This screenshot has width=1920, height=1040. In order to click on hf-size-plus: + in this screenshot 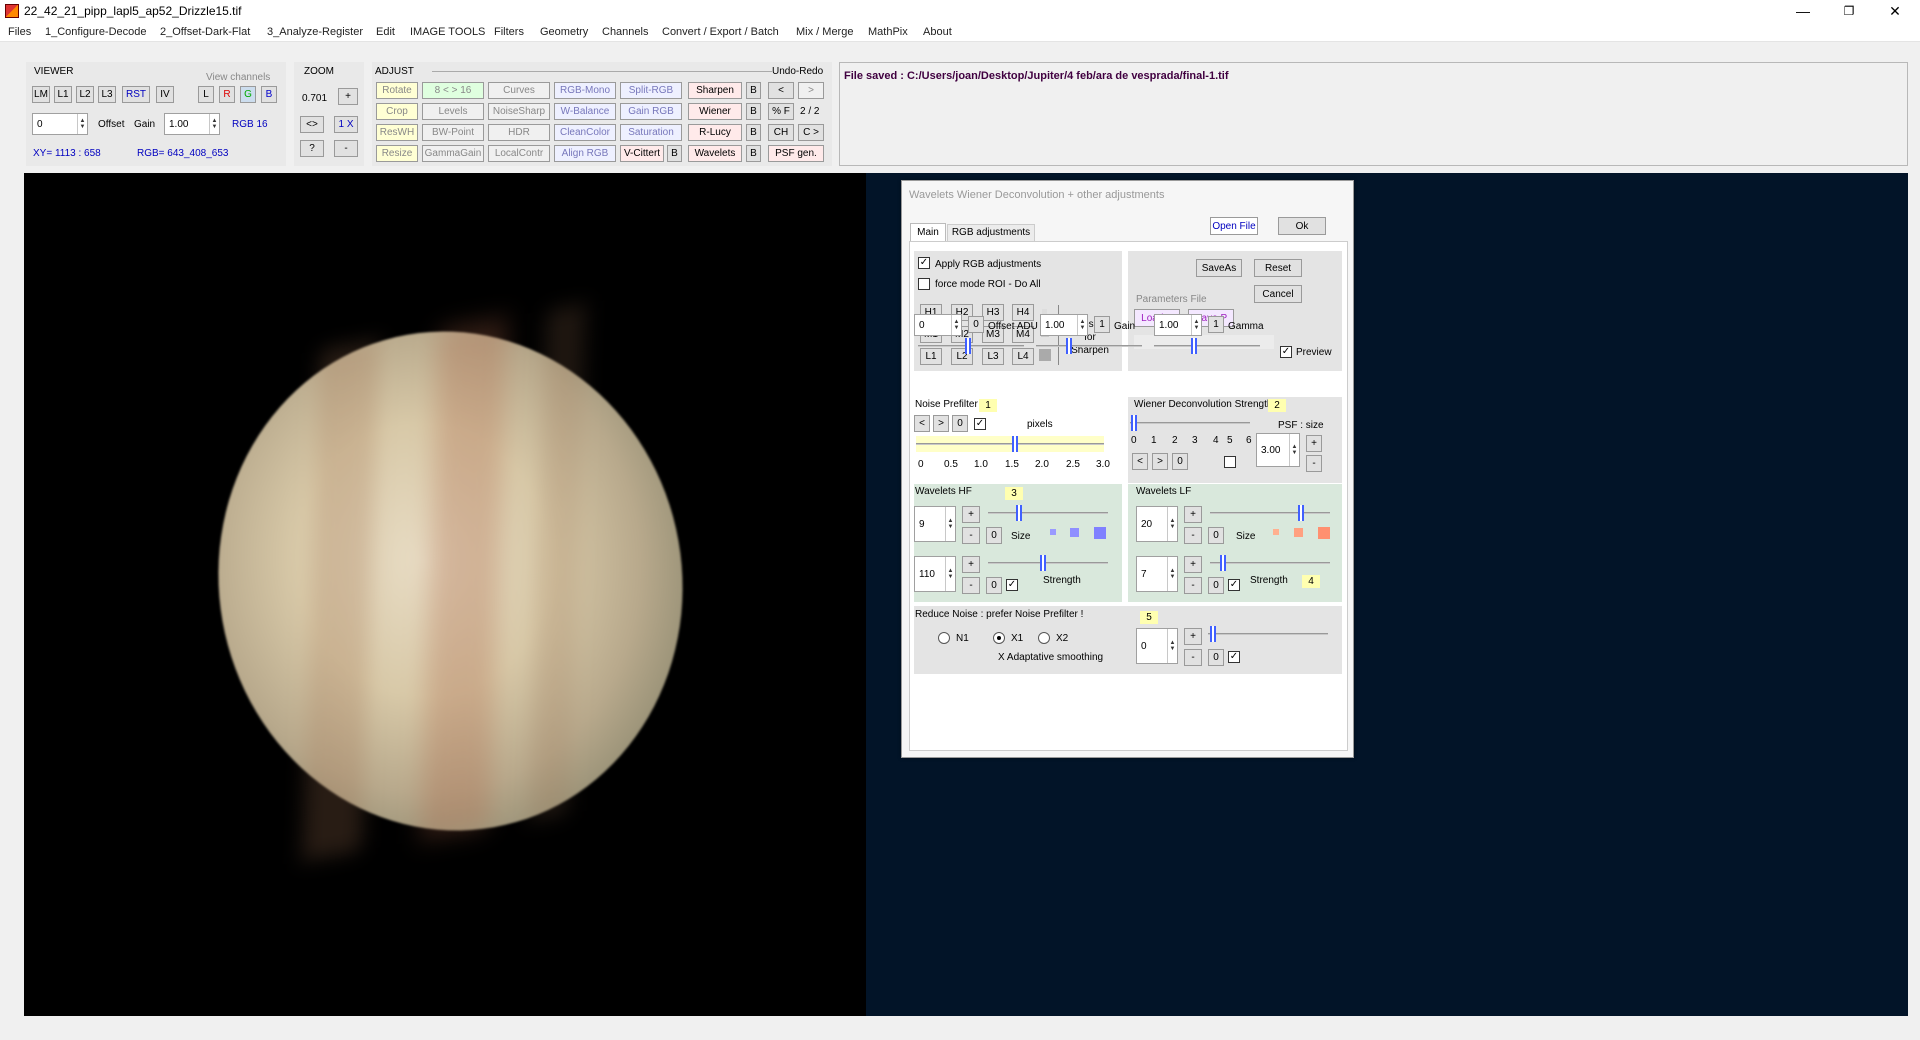, I will do `click(971, 514)`.